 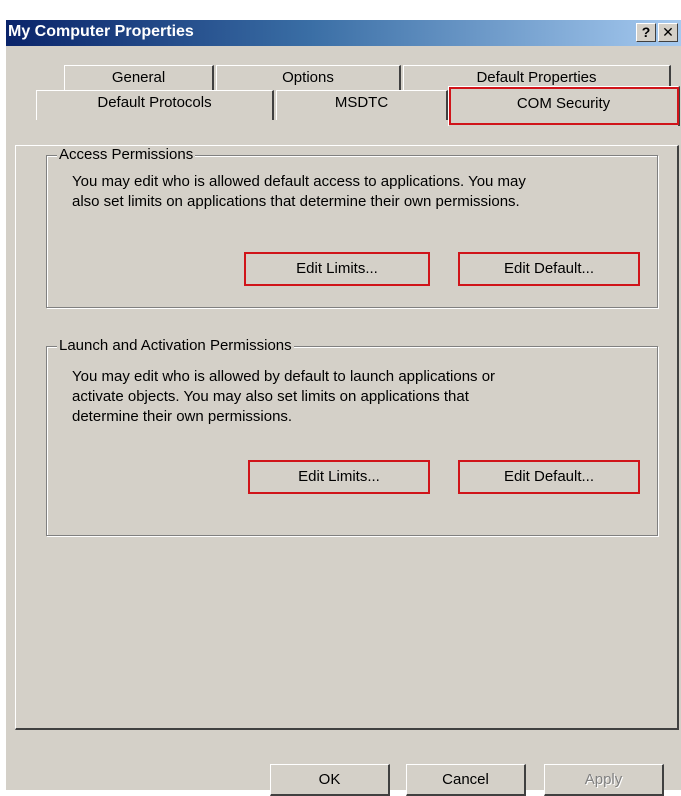 What do you see at coordinates (362, 105) in the screenshot?
I see `tab-msdtc: MSDTC` at bounding box center [362, 105].